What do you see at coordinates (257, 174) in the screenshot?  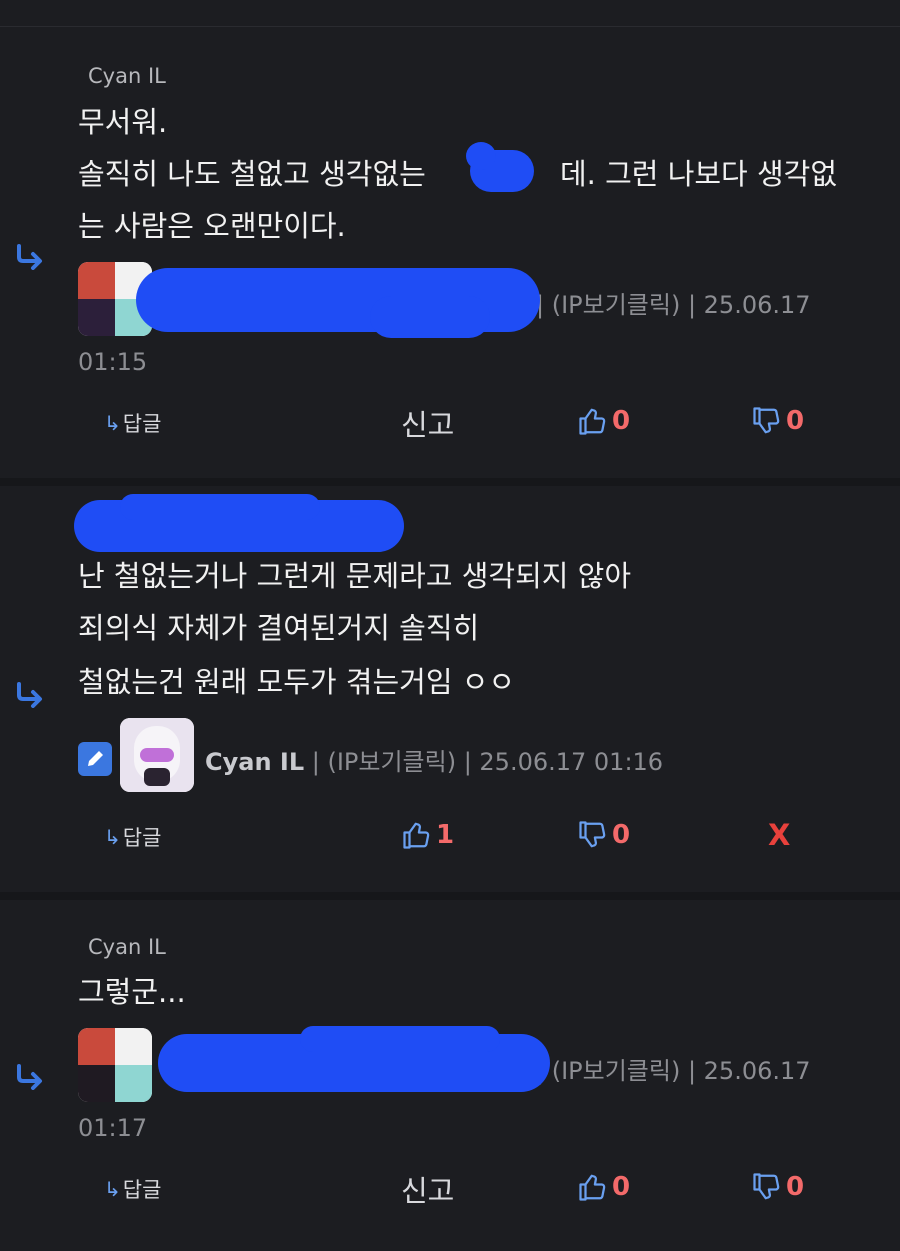 I see `comment-line-prefix: 솔직히 나도 철없고 생각없는` at bounding box center [257, 174].